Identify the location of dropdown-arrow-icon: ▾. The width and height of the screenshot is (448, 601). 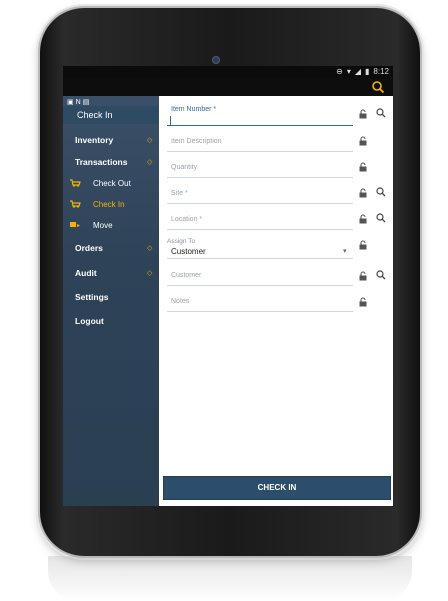
(345, 251).